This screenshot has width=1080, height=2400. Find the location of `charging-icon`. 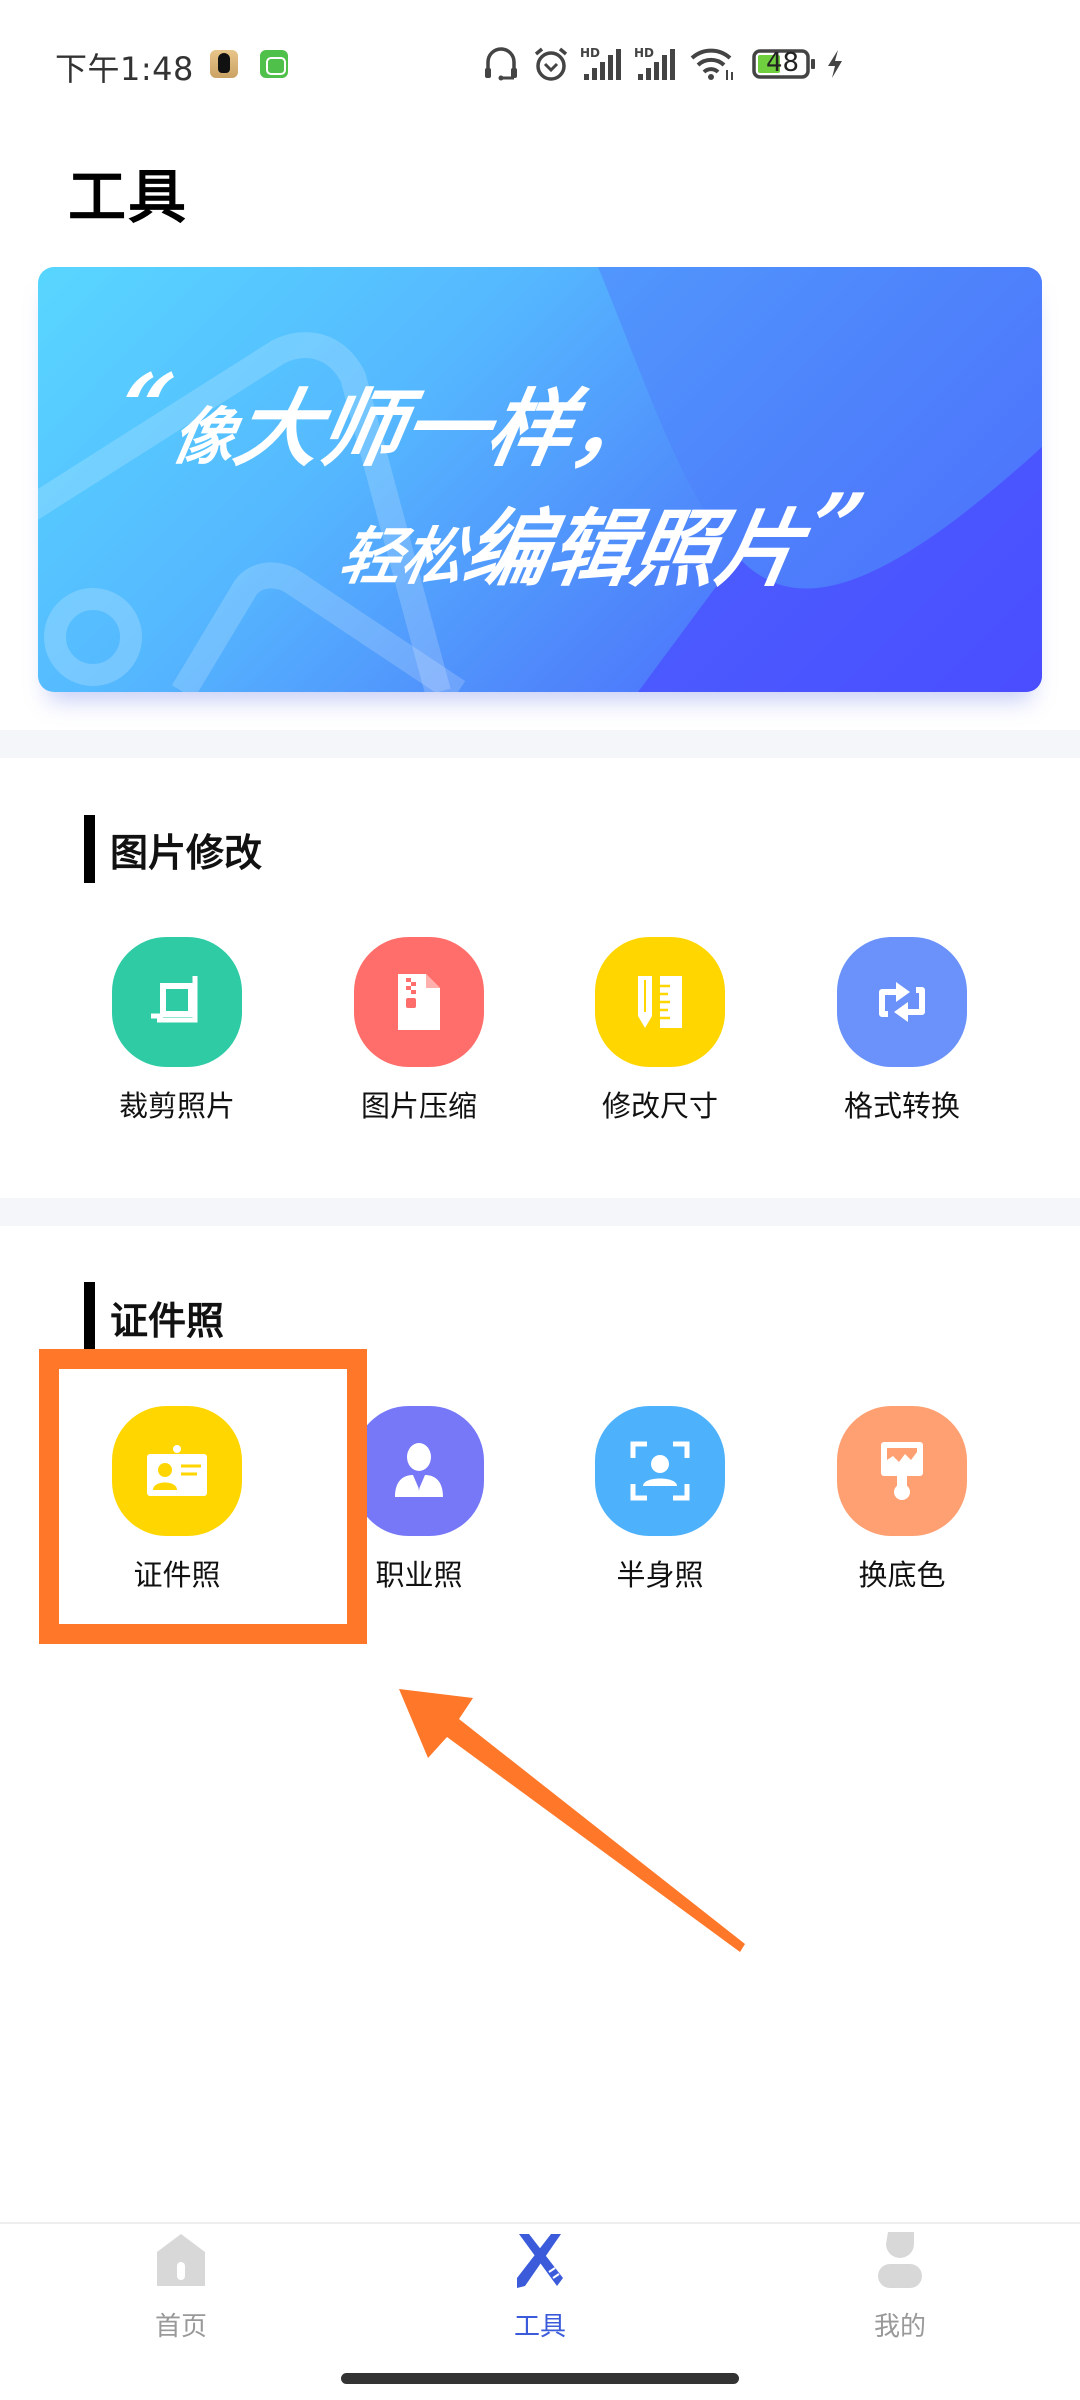

charging-icon is located at coordinates (835, 64).